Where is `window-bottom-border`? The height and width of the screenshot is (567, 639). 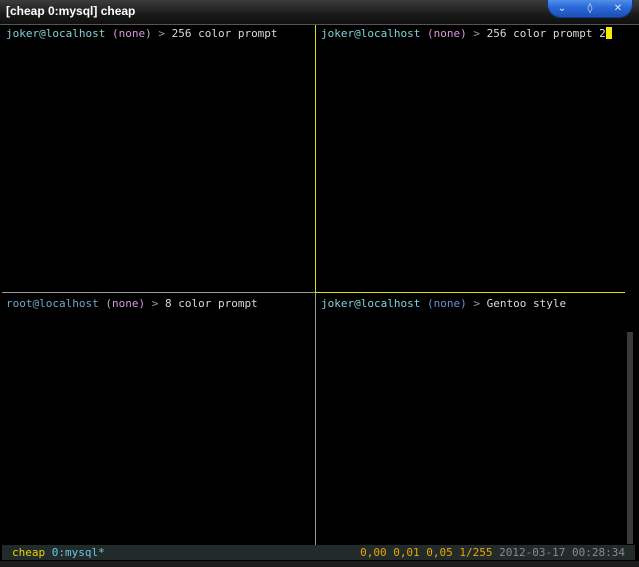
window-bottom-border is located at coordinates (319, 564).